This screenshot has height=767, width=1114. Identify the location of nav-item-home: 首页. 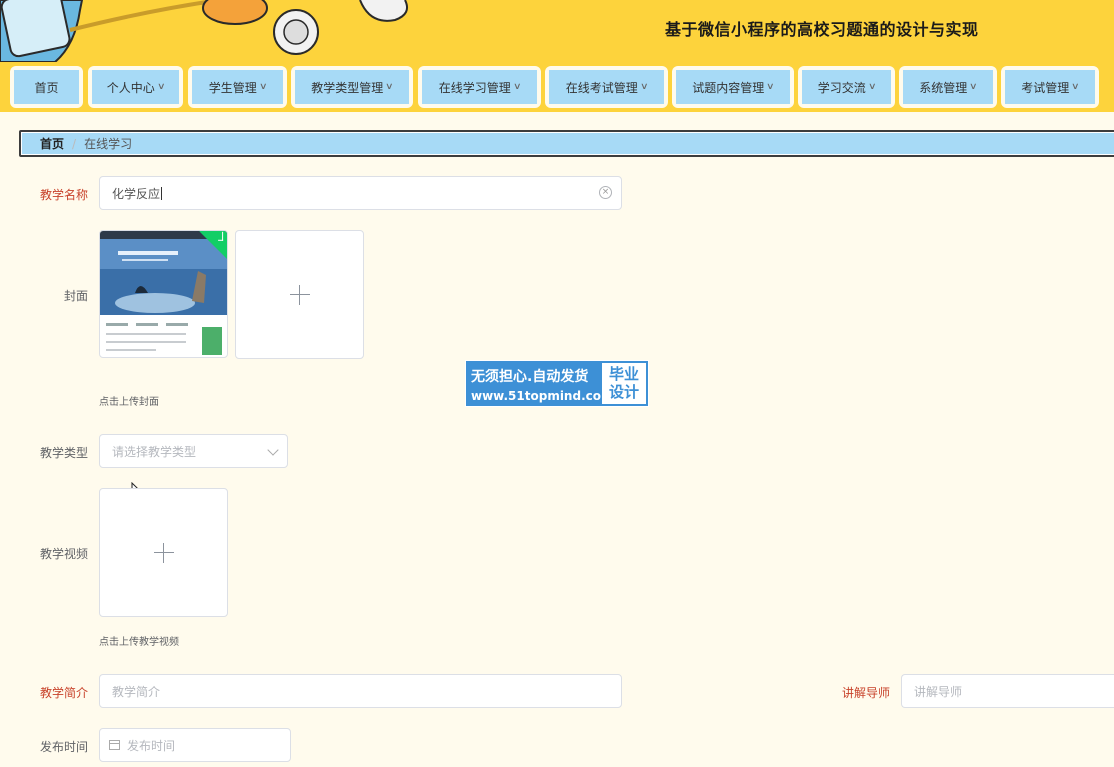
(46, 87).